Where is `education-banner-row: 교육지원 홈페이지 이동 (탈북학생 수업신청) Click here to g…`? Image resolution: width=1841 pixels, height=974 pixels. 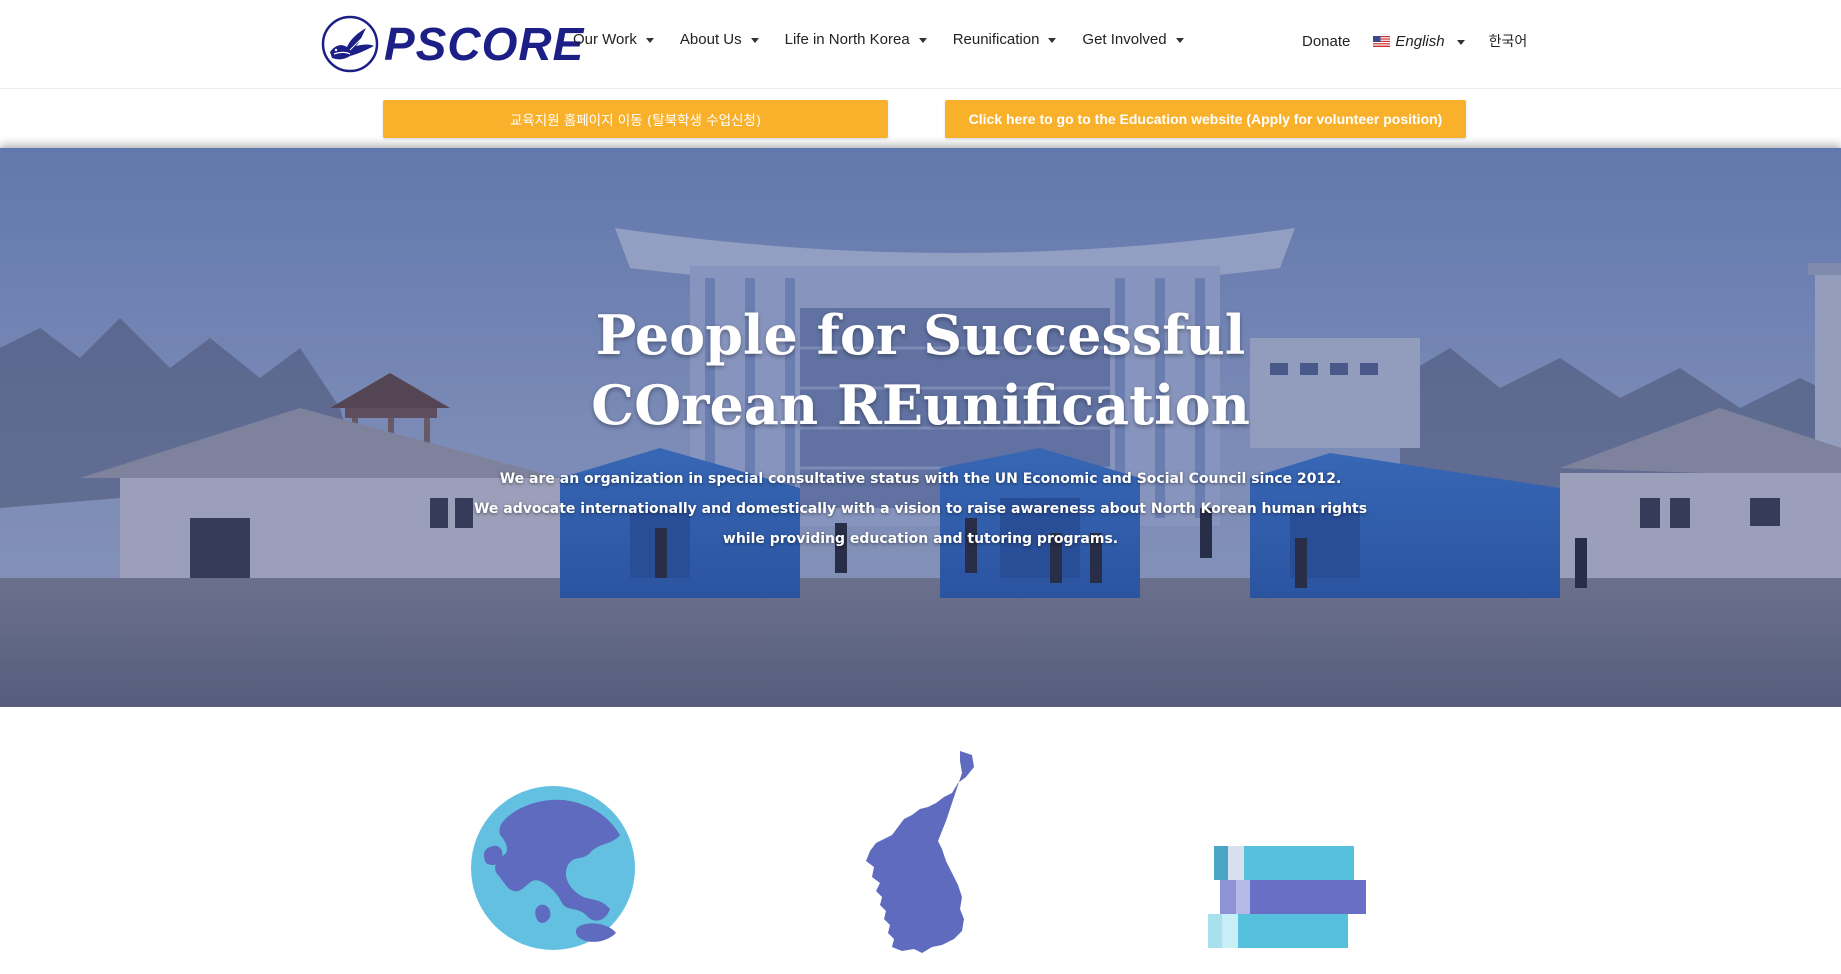 education-banner-row: 교육지원 홈페이지 이동 (탈북학생 수업신청) Click here to g… is located at coordinates (920, 118).